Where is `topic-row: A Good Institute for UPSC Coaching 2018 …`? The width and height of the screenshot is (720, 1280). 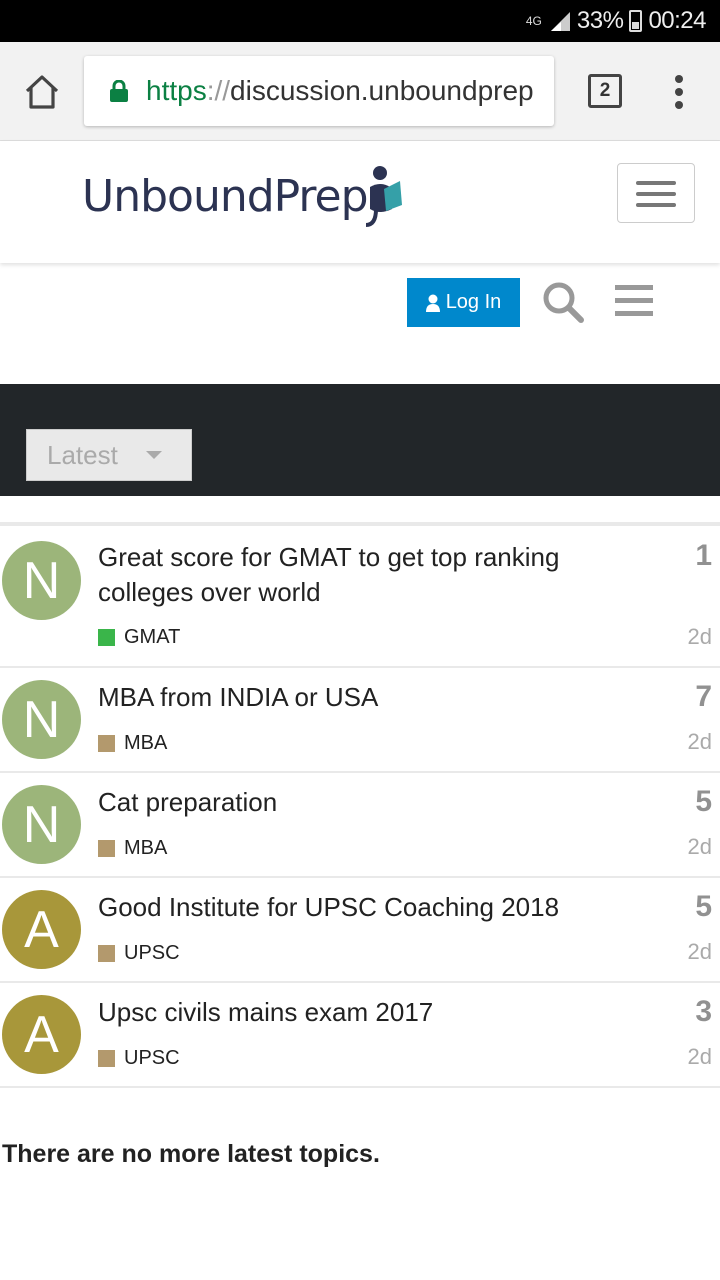
topic-row: A Good Institute for UPSC Coaching 2018 … is located at coordinates (360, 930).